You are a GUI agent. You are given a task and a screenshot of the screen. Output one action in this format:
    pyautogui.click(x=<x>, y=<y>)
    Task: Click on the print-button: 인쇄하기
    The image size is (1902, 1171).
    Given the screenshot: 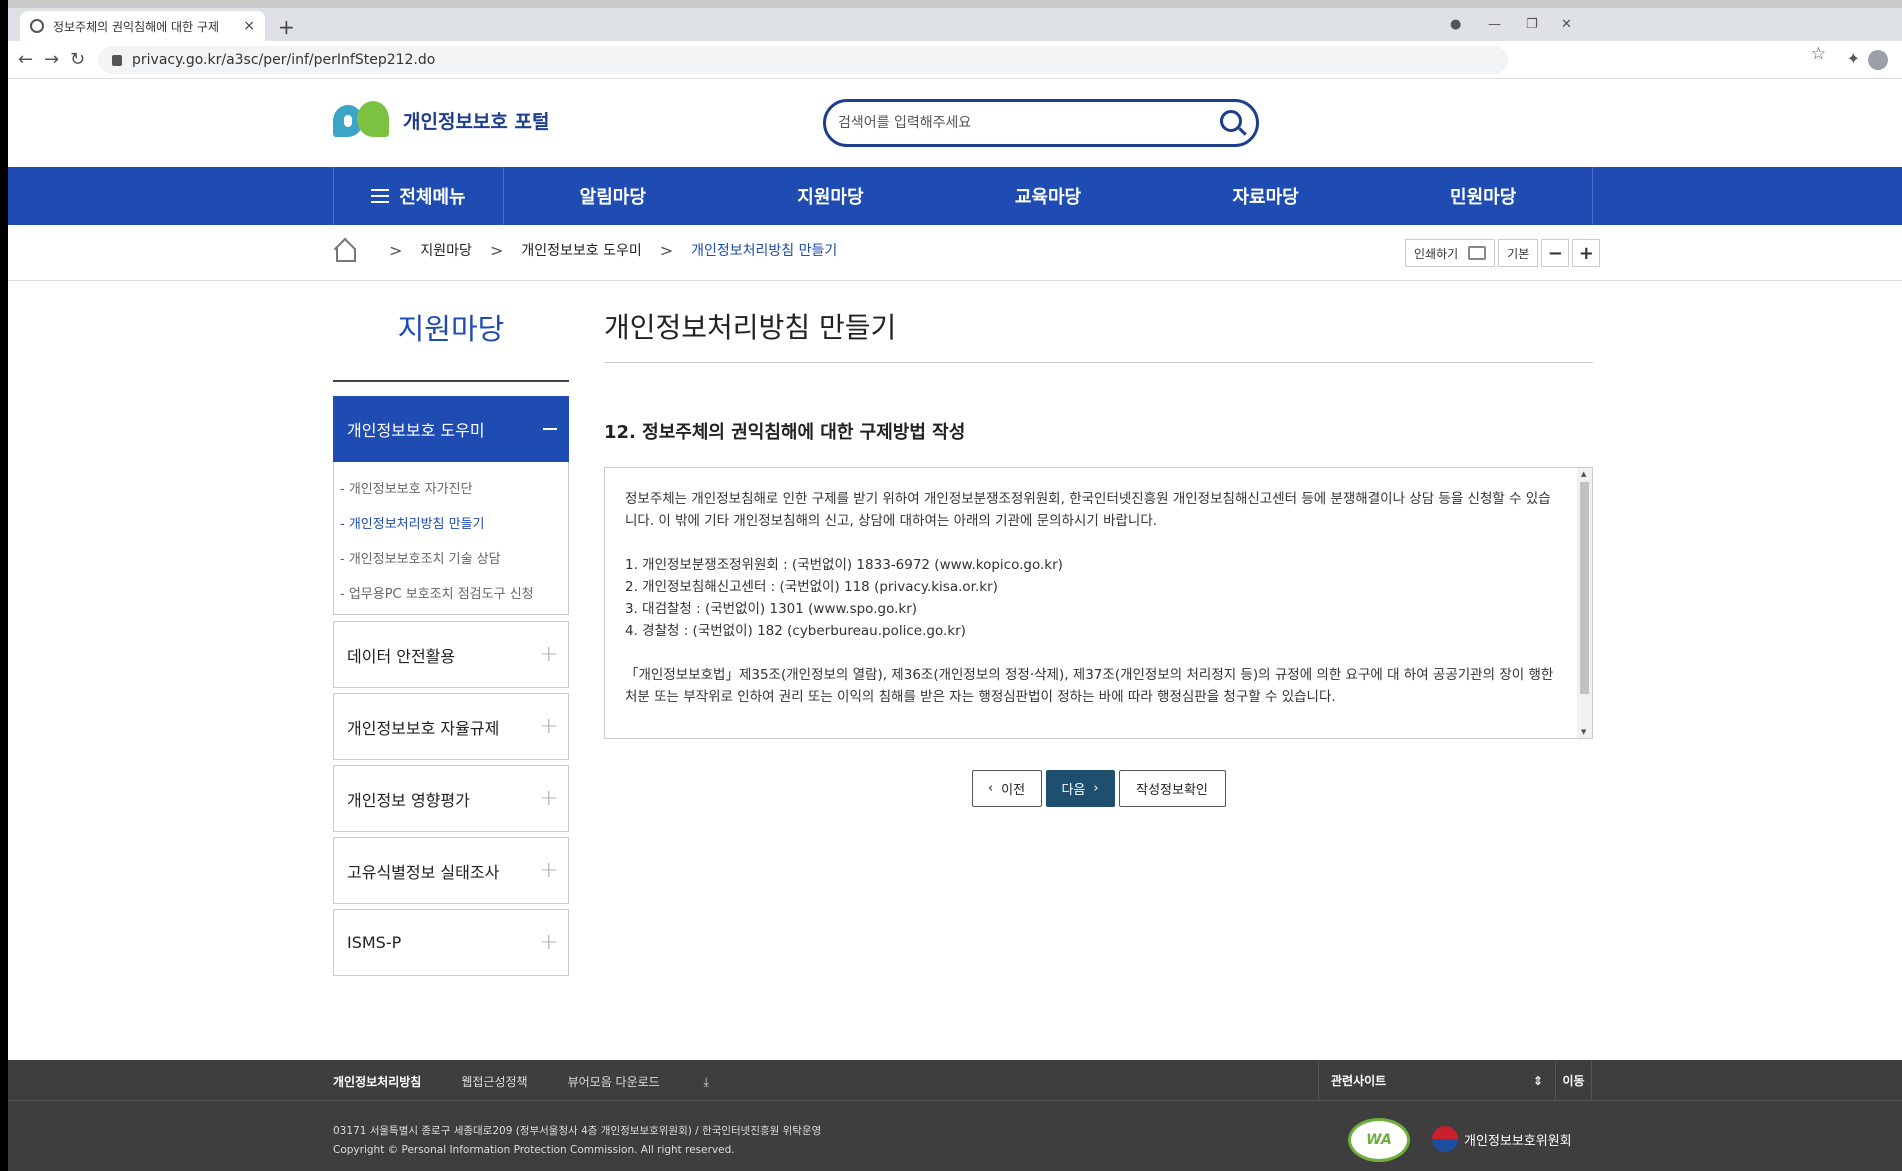 What is the action you would take?
    pyautogui.click(x=1450, y=253)
    